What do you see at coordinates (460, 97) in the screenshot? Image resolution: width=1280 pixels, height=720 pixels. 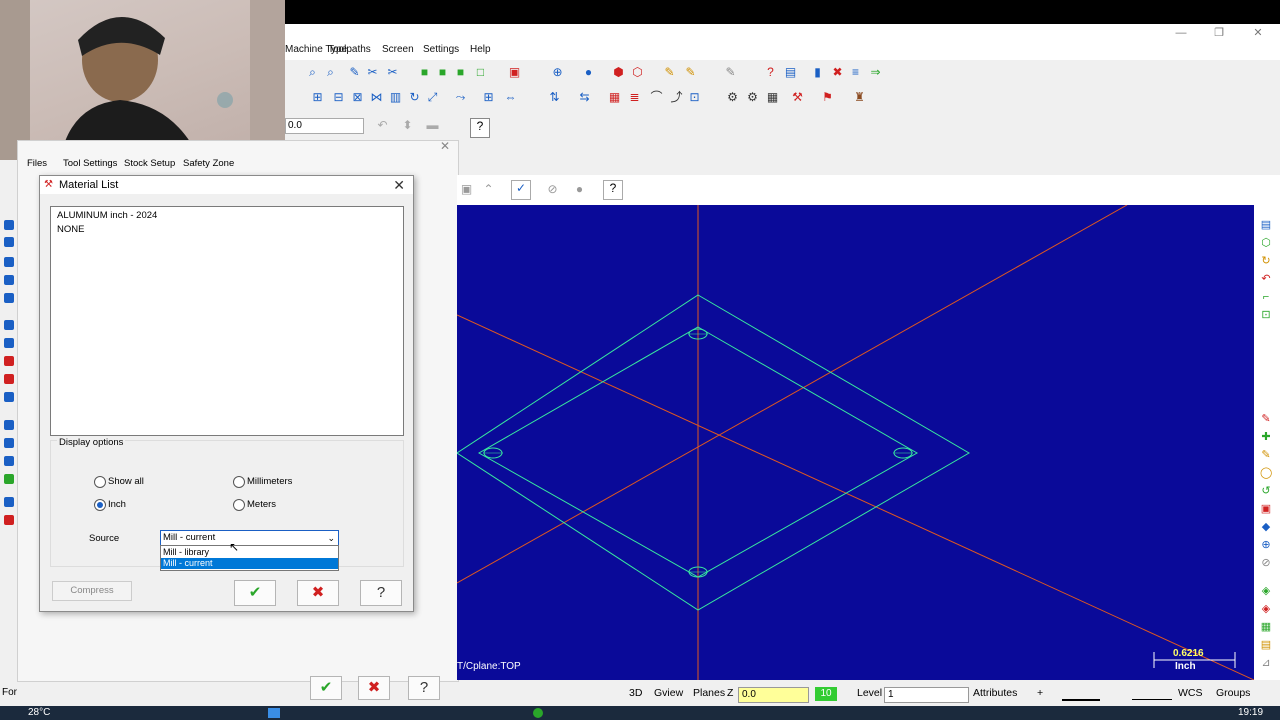 I see `offset-icon: ⤳` at bounding box center [460, 97].